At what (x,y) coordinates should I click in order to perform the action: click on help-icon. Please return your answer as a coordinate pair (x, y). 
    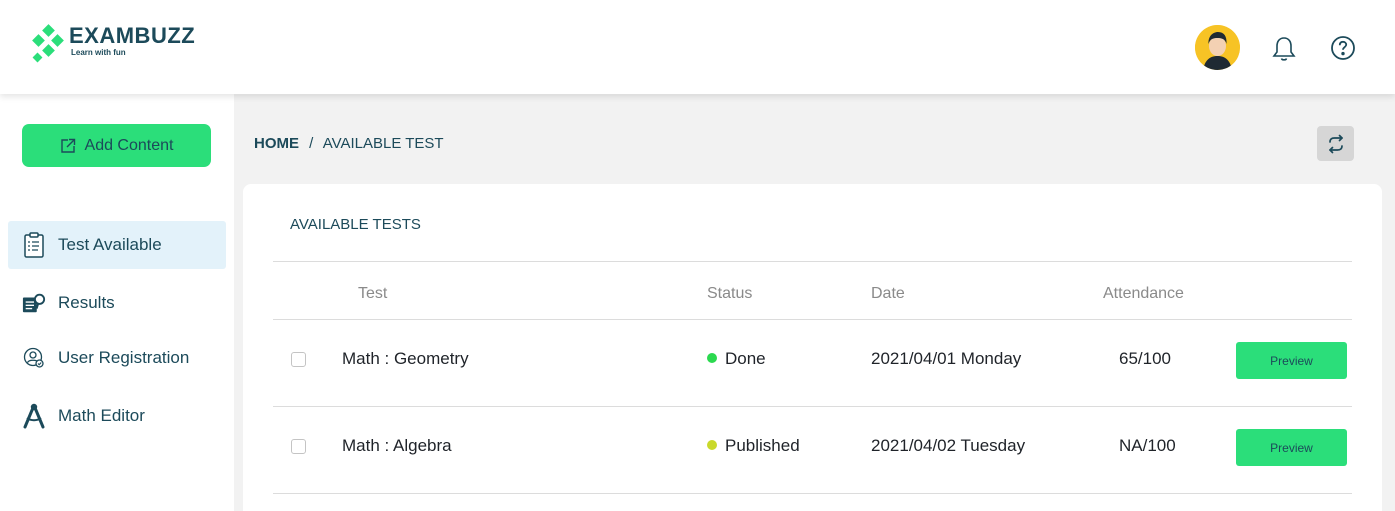
    Looking at the image, I should click on (1343, 48).